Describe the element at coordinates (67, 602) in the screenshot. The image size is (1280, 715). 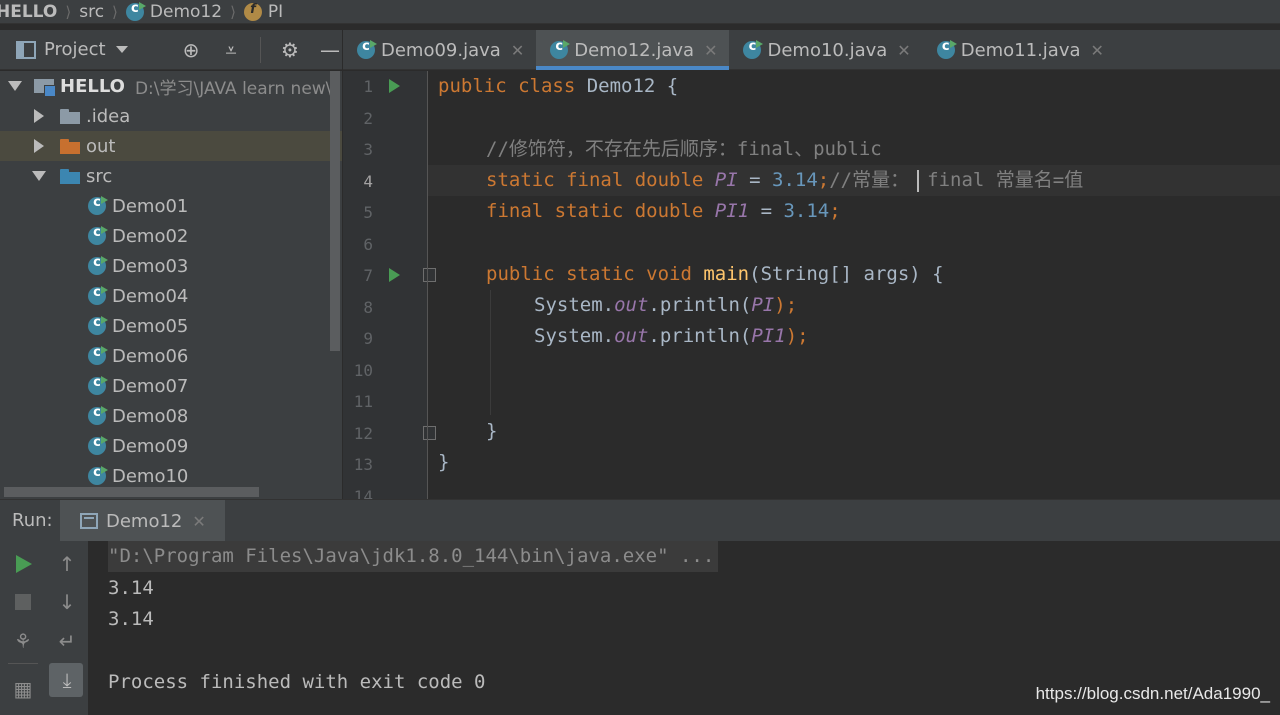
I see `scroll-down-button: ↓` at that location.